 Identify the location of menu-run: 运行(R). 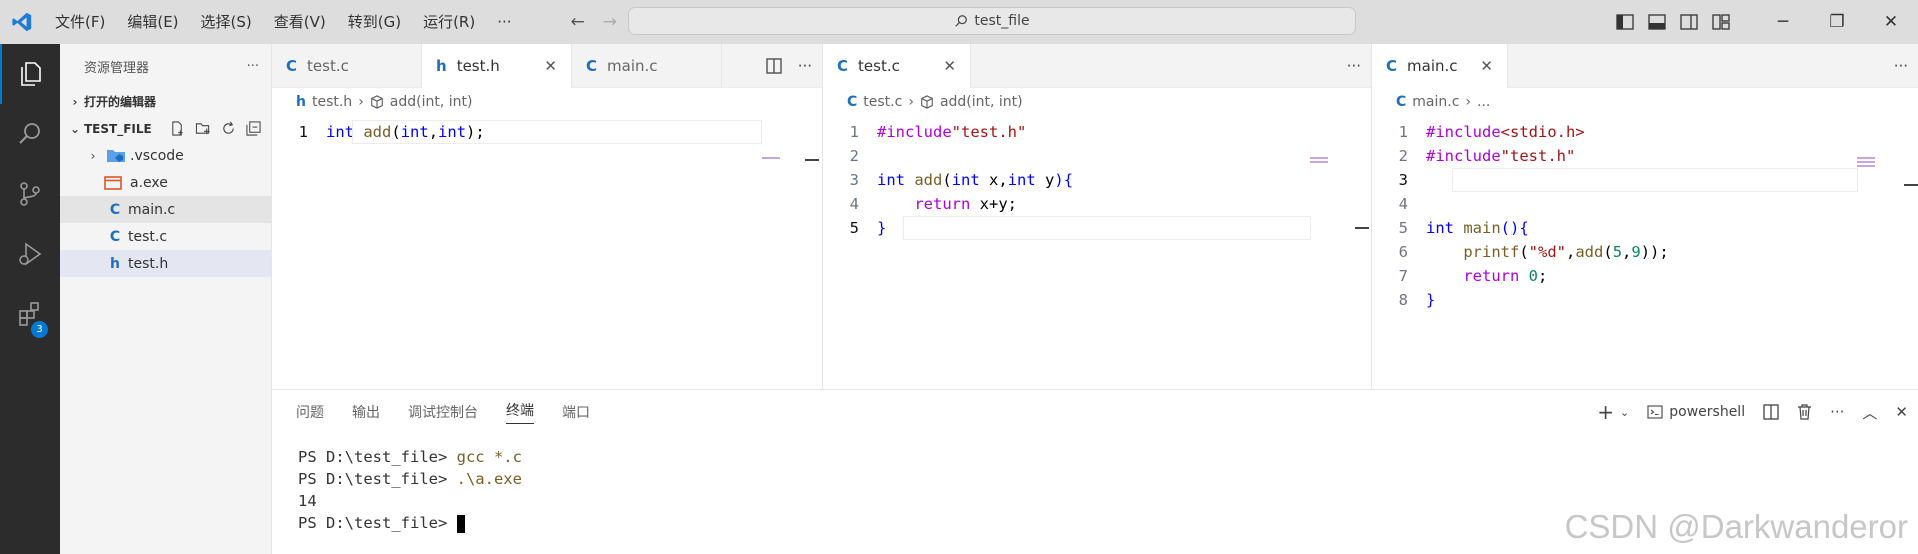
(449, 22).